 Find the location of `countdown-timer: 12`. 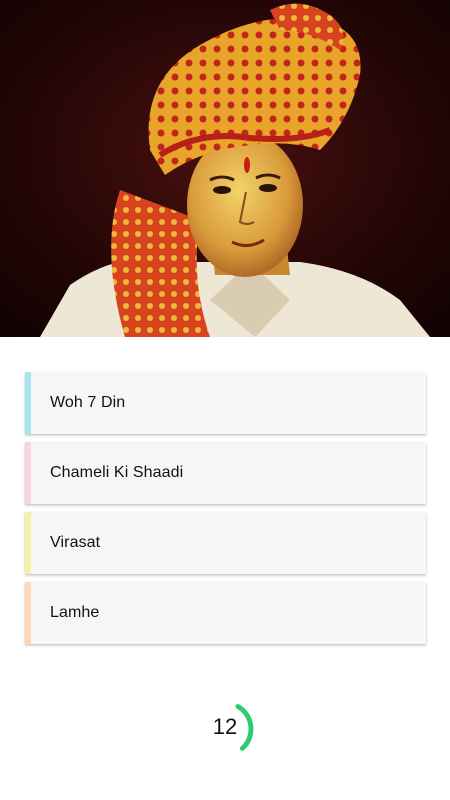

countdown-timer: 12 is located at coordinates (229, 733).